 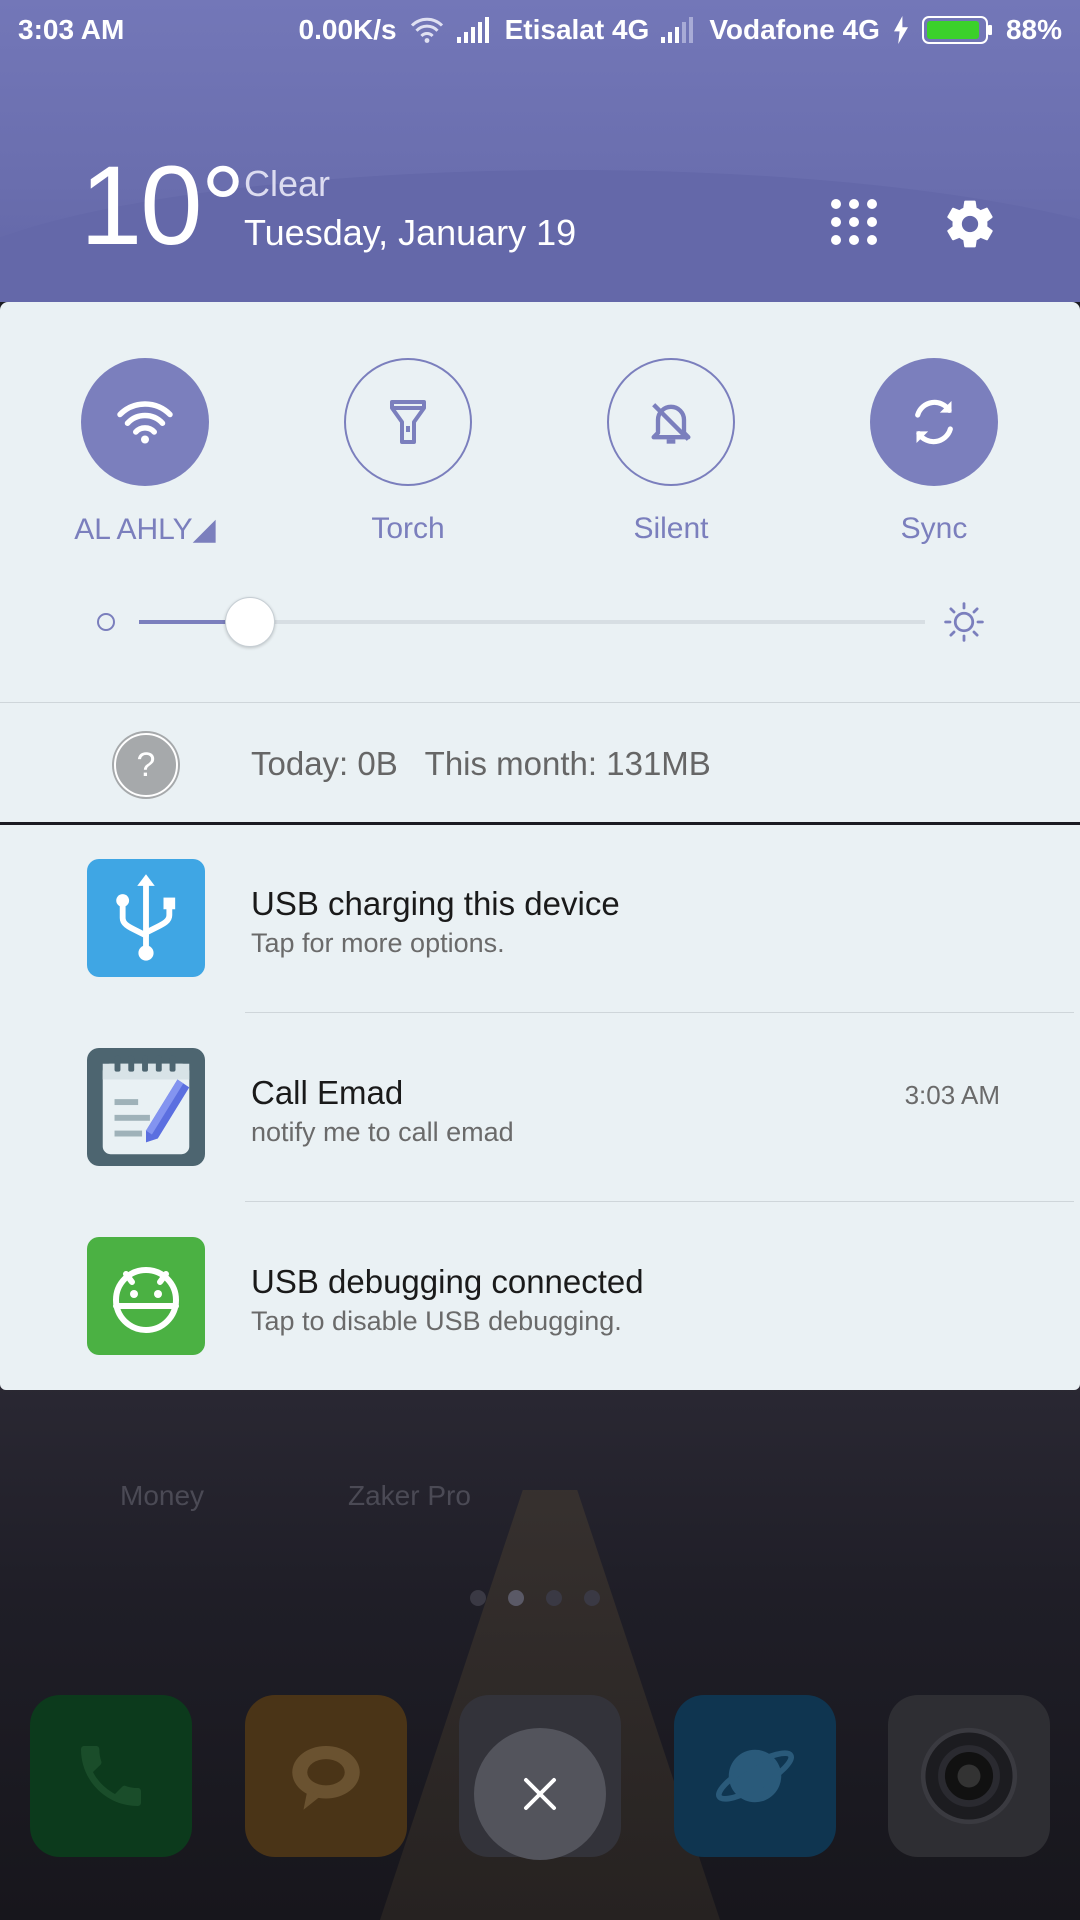 I want to click on toggle-torch: Torch, so click(x=408, y=452).